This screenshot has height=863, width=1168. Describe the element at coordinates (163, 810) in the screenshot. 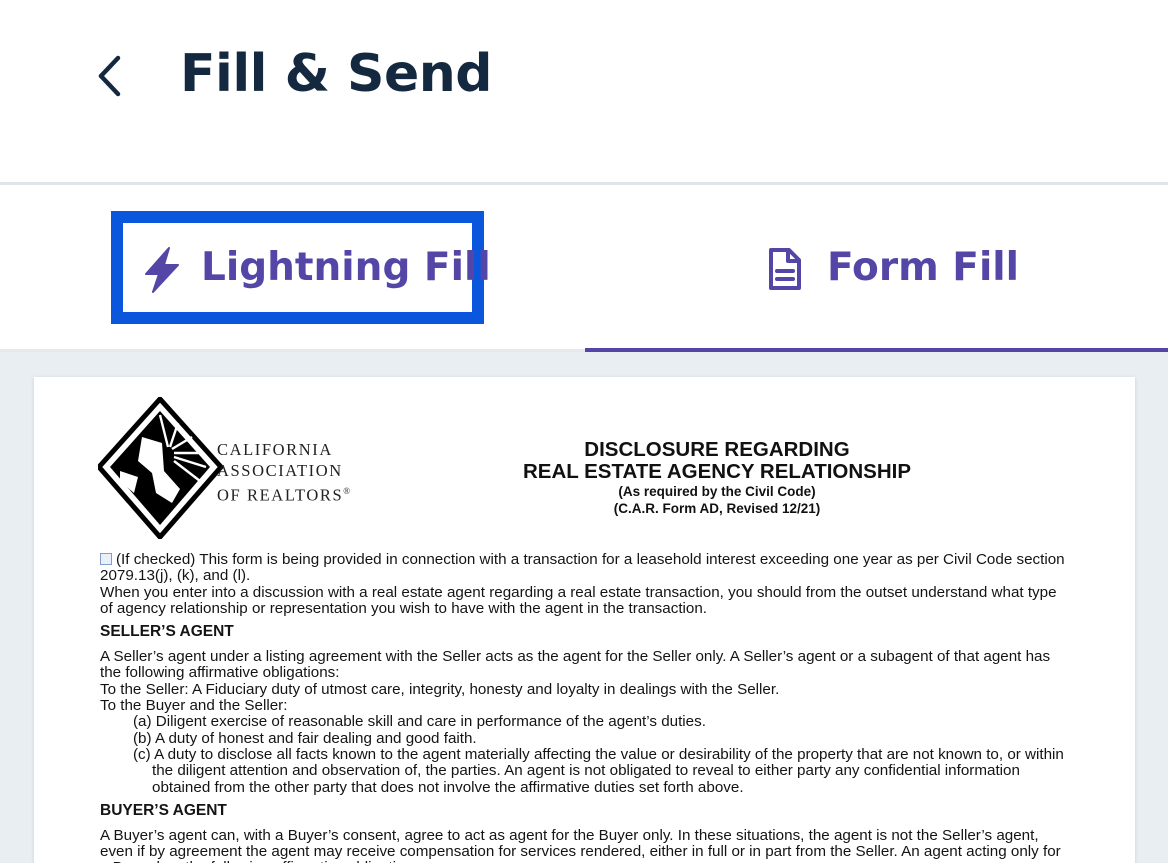

I see `buyer-agent-heading: BUYER’S AGENT` at that location.